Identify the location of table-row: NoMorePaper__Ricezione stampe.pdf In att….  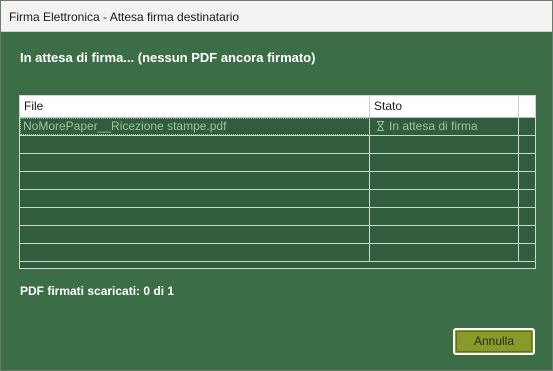
(277, 127).